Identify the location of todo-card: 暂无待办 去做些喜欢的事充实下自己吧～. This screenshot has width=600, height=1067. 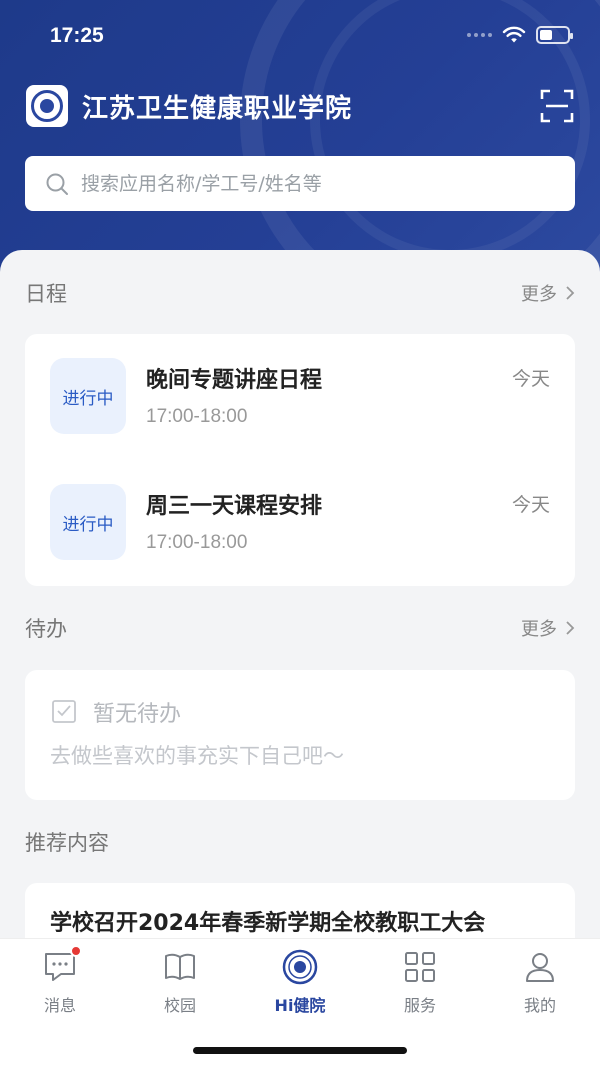
(300, 735).